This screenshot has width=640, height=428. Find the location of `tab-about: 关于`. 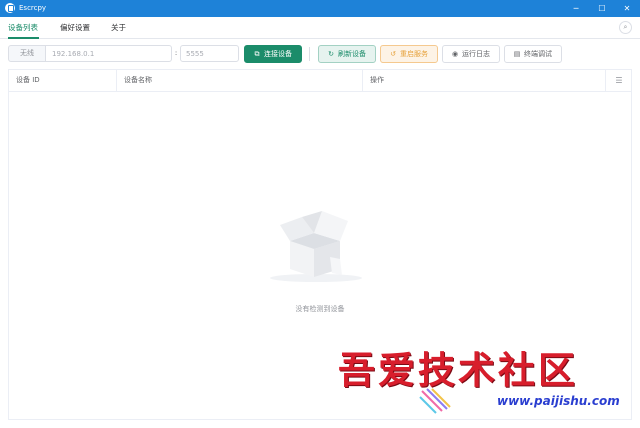

tab-about: 关于 is located at coordinates (118, 28).